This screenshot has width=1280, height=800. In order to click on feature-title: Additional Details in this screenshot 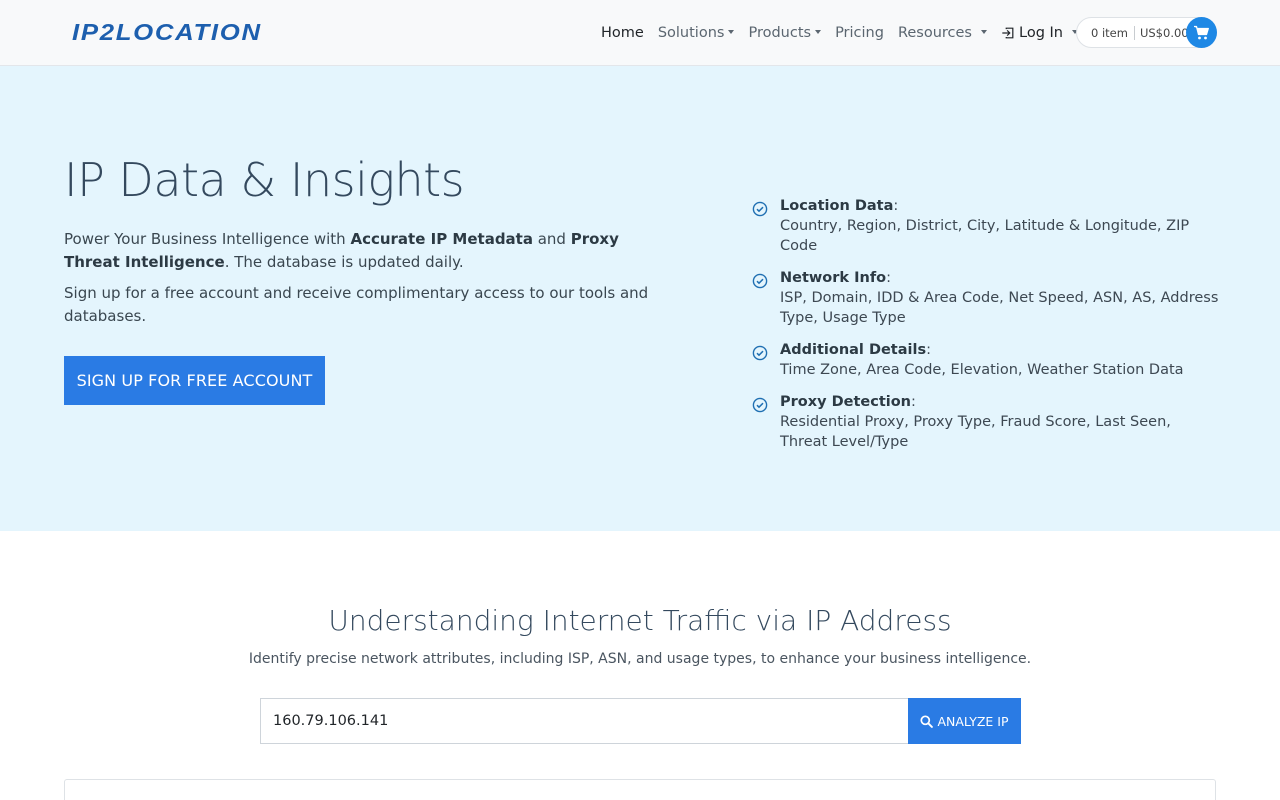, I will do `click(853, 350)`.